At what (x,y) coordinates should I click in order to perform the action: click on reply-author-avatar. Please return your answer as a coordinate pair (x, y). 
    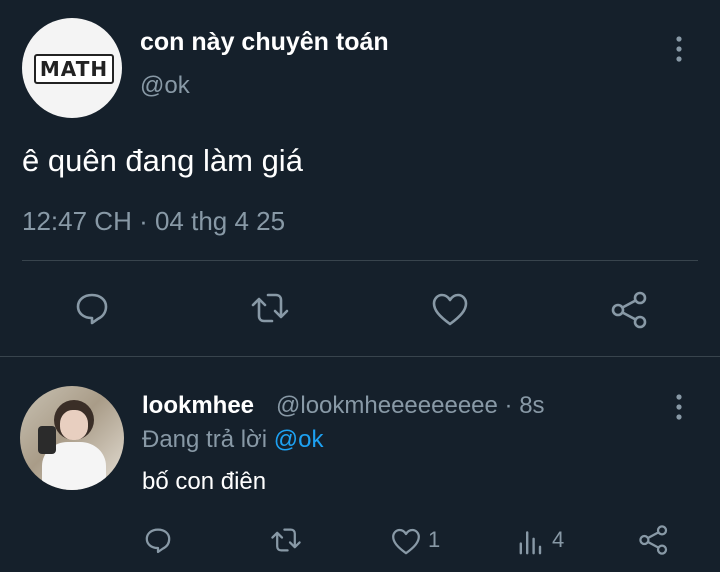
    Looking at the image, I should click on (72, 438).